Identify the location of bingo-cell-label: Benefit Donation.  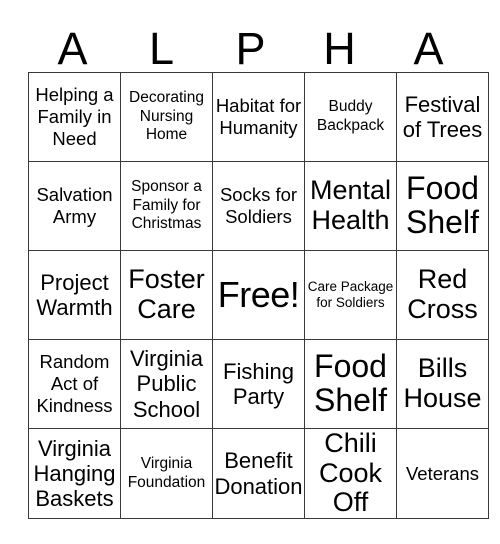
(258, 473).